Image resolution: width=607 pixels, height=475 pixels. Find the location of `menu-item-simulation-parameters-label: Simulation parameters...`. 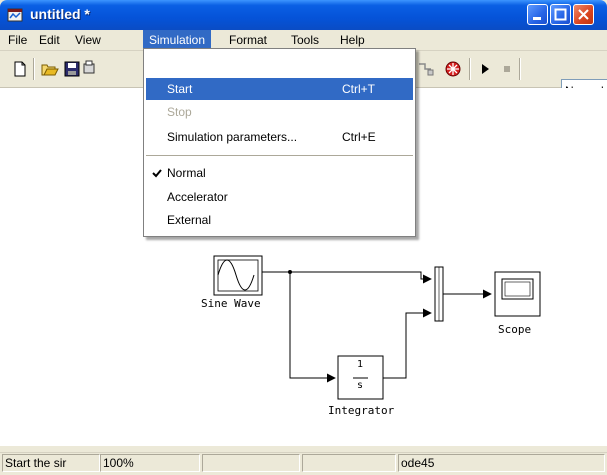

menu-item-simulation-parameters-label: Simulation parameters... is located at coordinates (232, 137).